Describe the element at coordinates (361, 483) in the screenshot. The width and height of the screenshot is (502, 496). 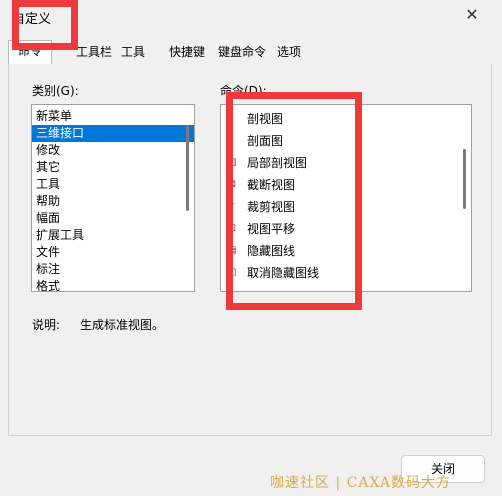
I see `watermark-text: 咖速社区 | CAXA数码大方` at that location.